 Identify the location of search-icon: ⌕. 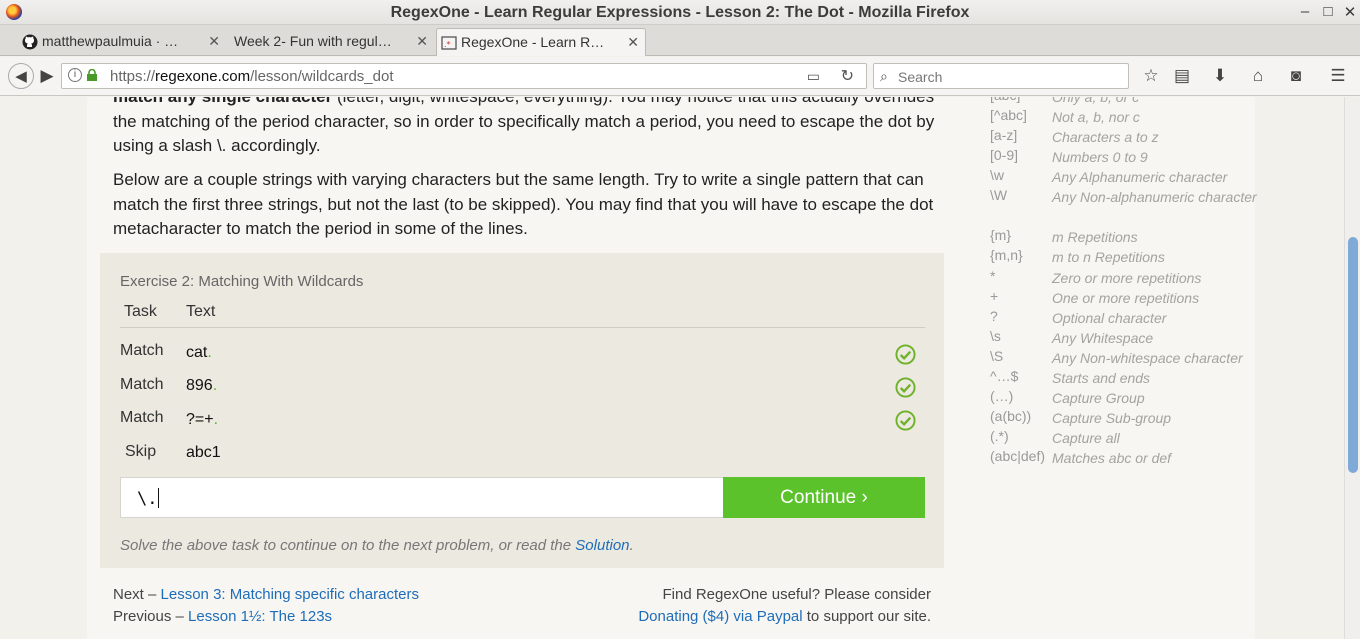
(884, 76).